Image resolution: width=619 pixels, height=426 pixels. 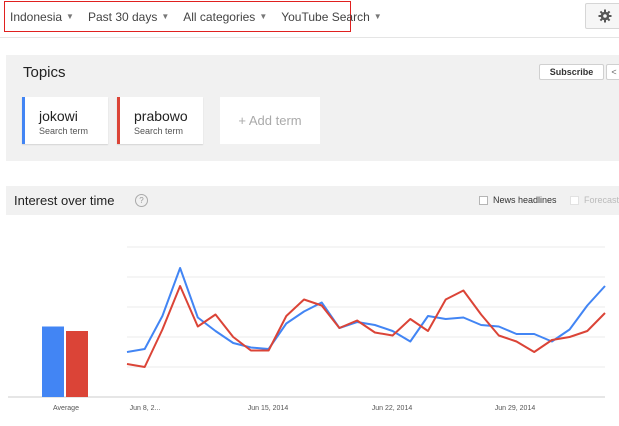 What do you see at coordinates (219, 16) in the screenshot?
I see `filter-category-label: All categories` at bounding box center [219, 16].